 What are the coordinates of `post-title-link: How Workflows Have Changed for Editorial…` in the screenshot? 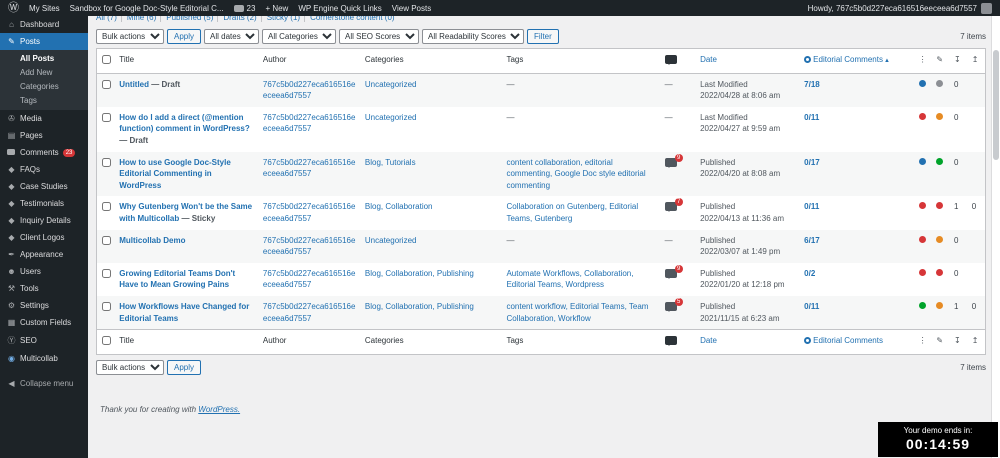 It's located at (184, 312).